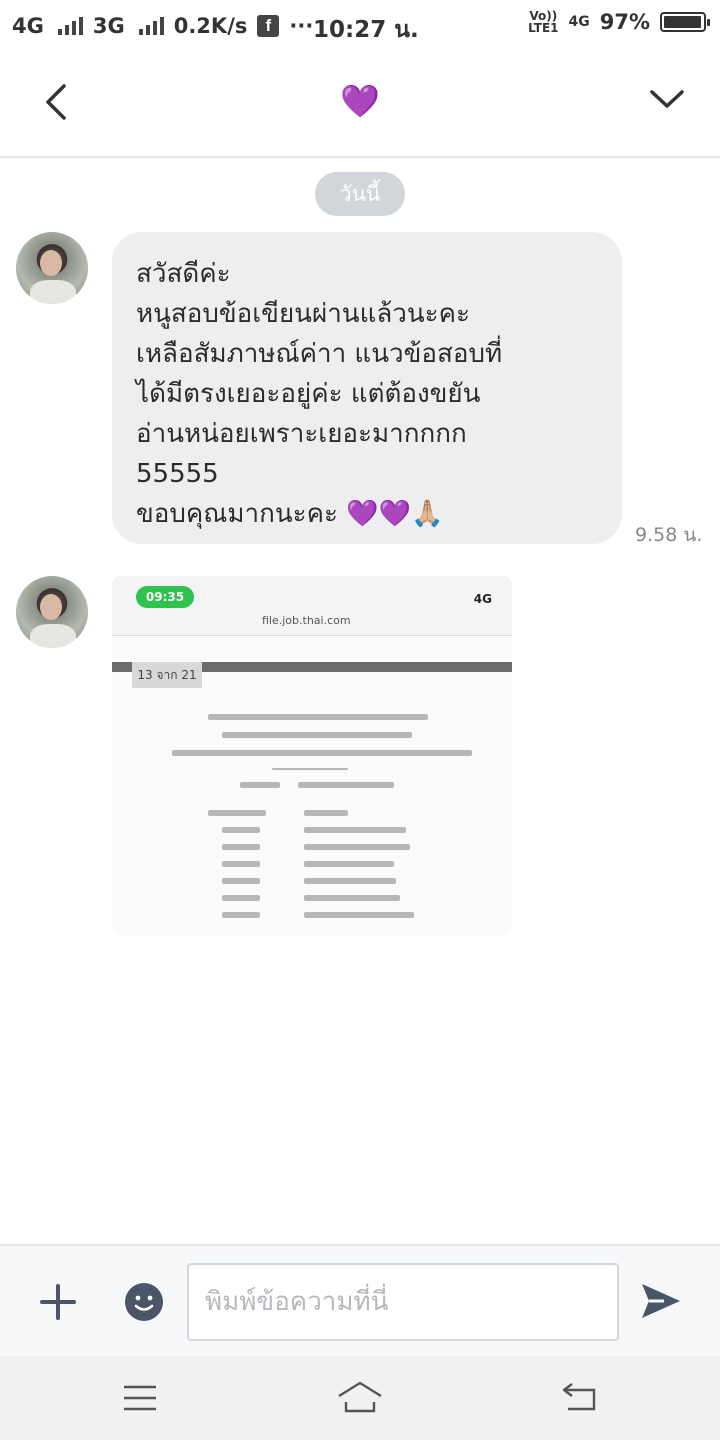 The width and height of the screenshot is (720, 1440). Describe the element at coordinates (108, 26) in the screenshot. I see `network-label-2: 3G` at that location.